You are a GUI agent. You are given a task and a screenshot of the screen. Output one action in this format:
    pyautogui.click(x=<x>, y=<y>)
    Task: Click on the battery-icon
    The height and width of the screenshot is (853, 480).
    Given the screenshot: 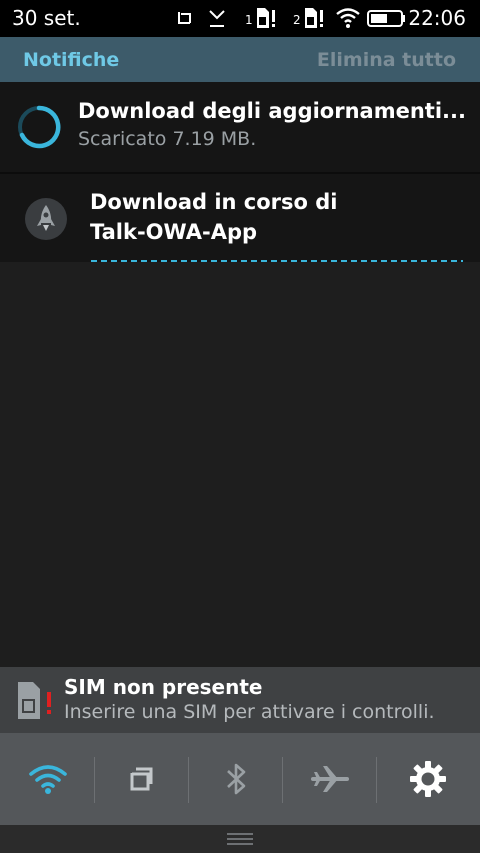 What is the action you would take?
    pyautogui.click(x=386, y=18)
    